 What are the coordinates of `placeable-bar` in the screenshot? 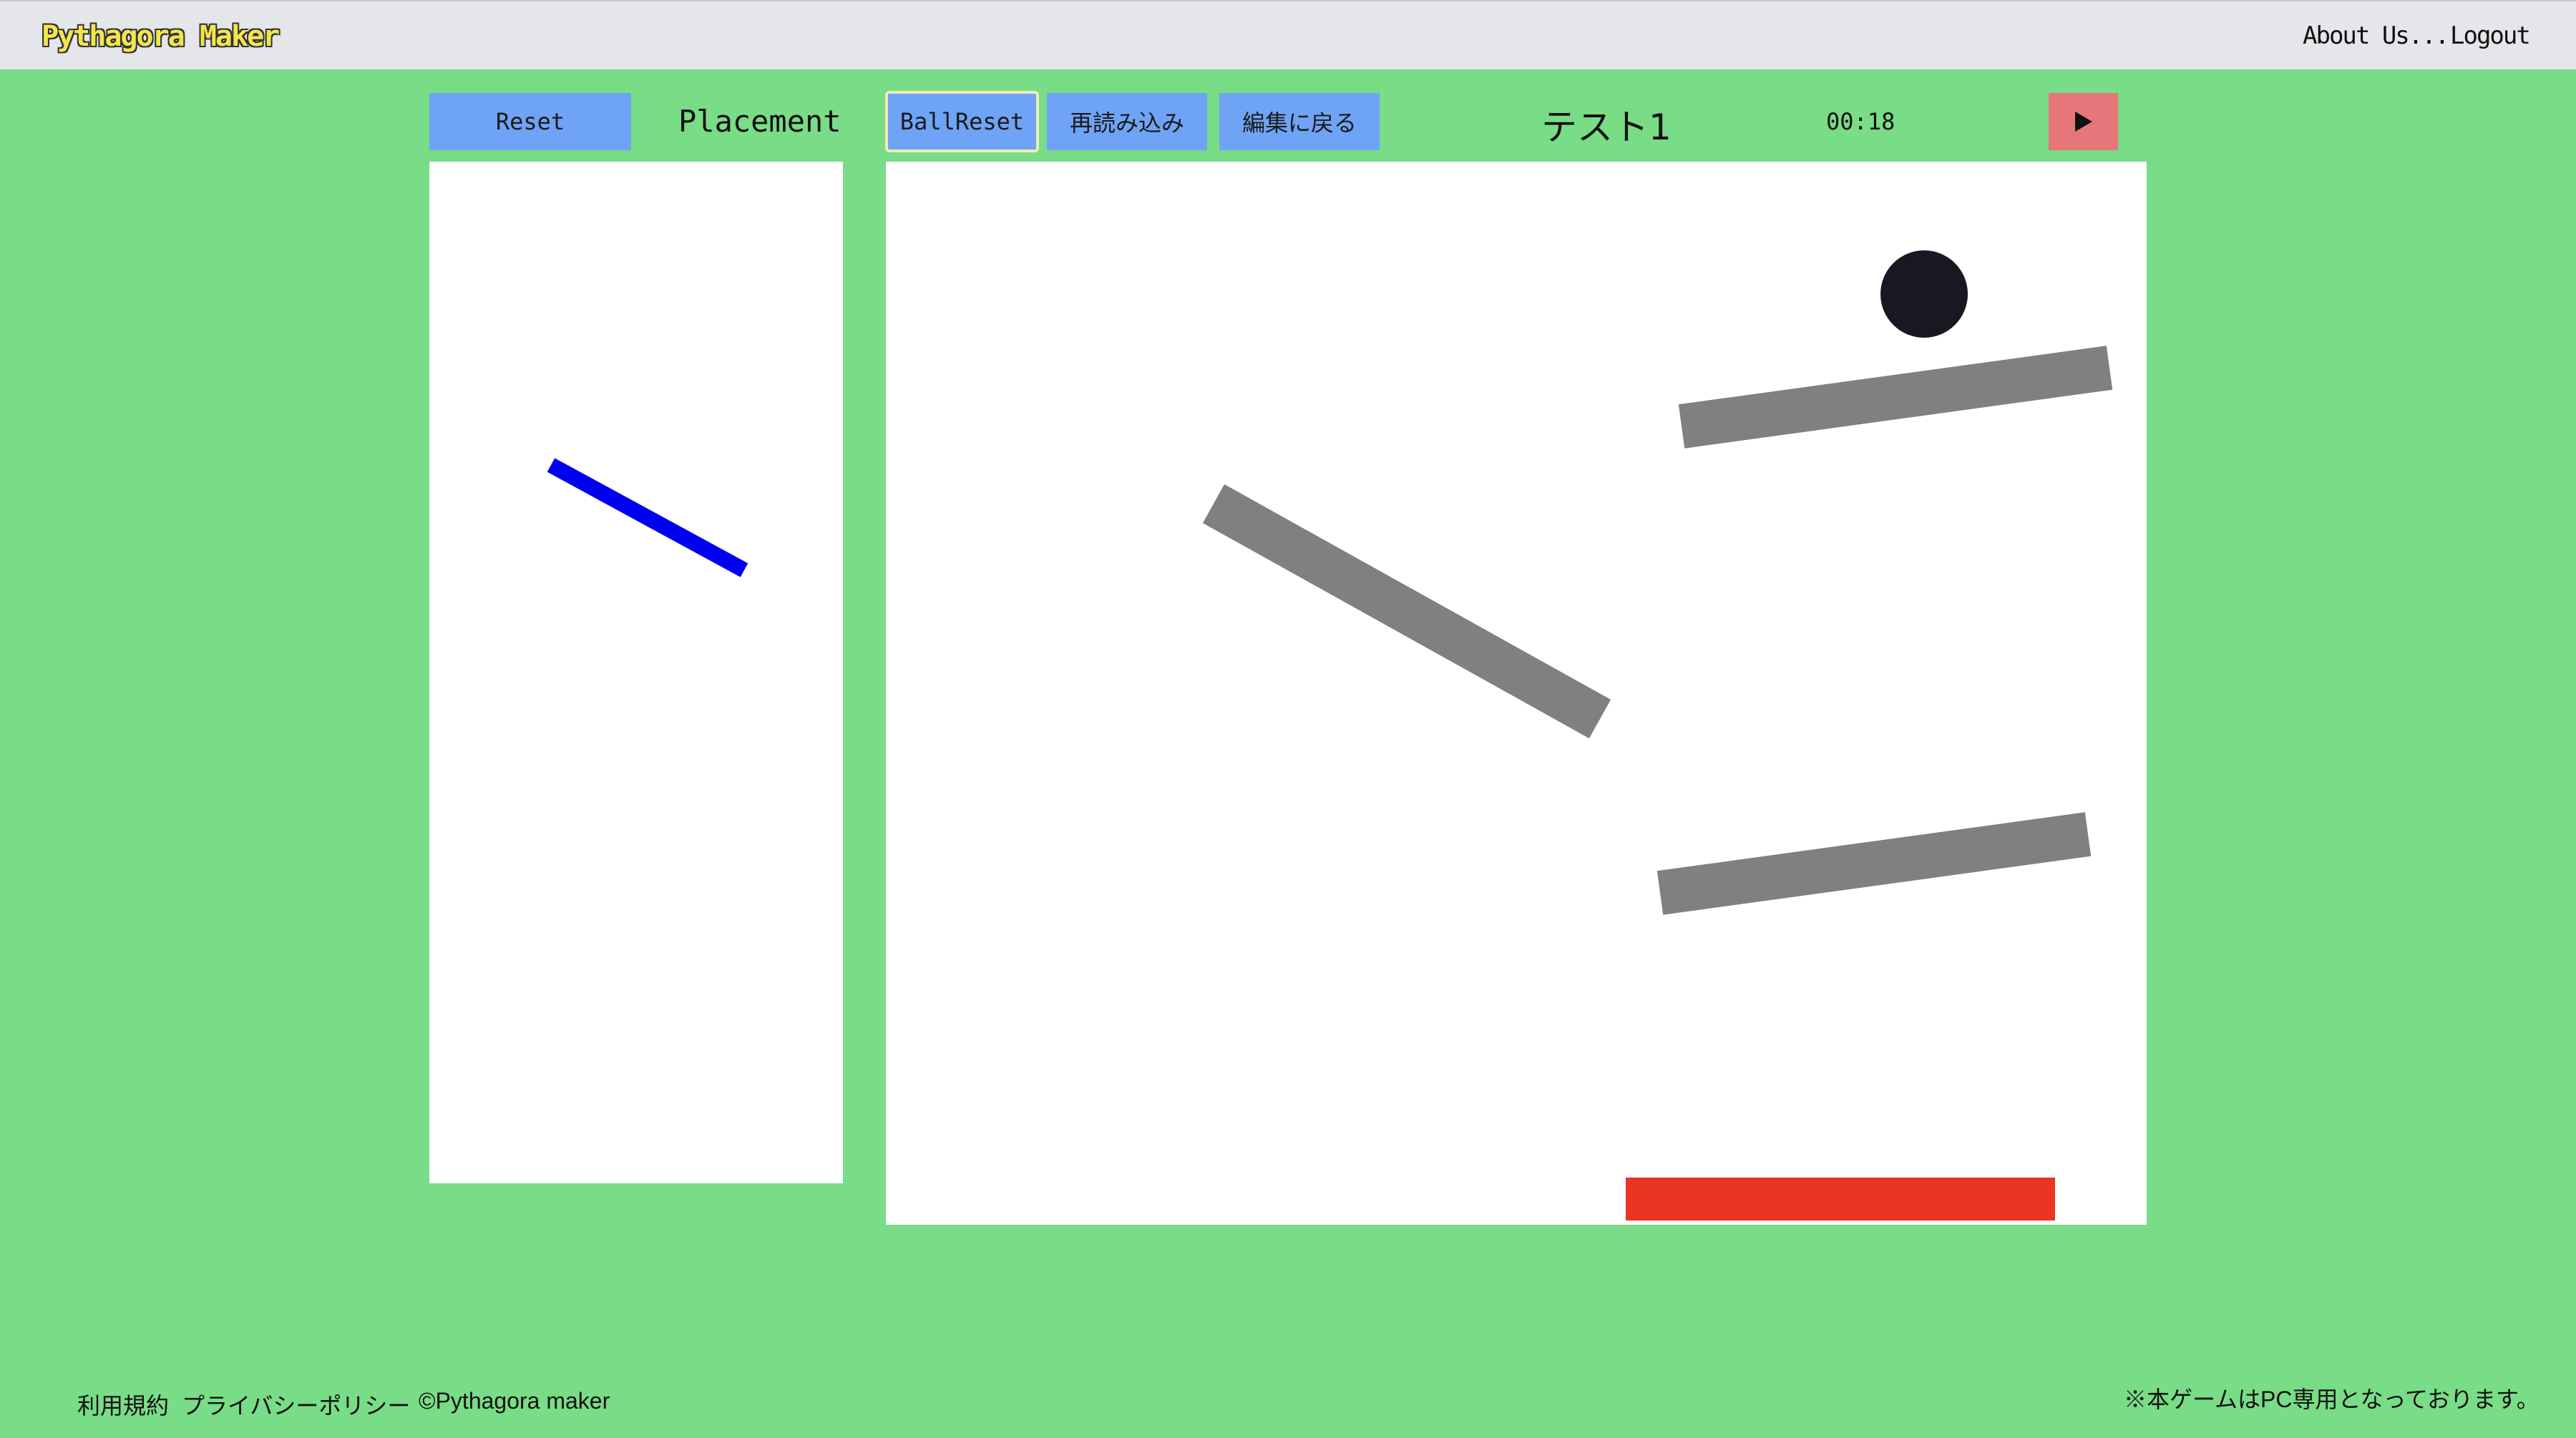 It's located at (647, 518).